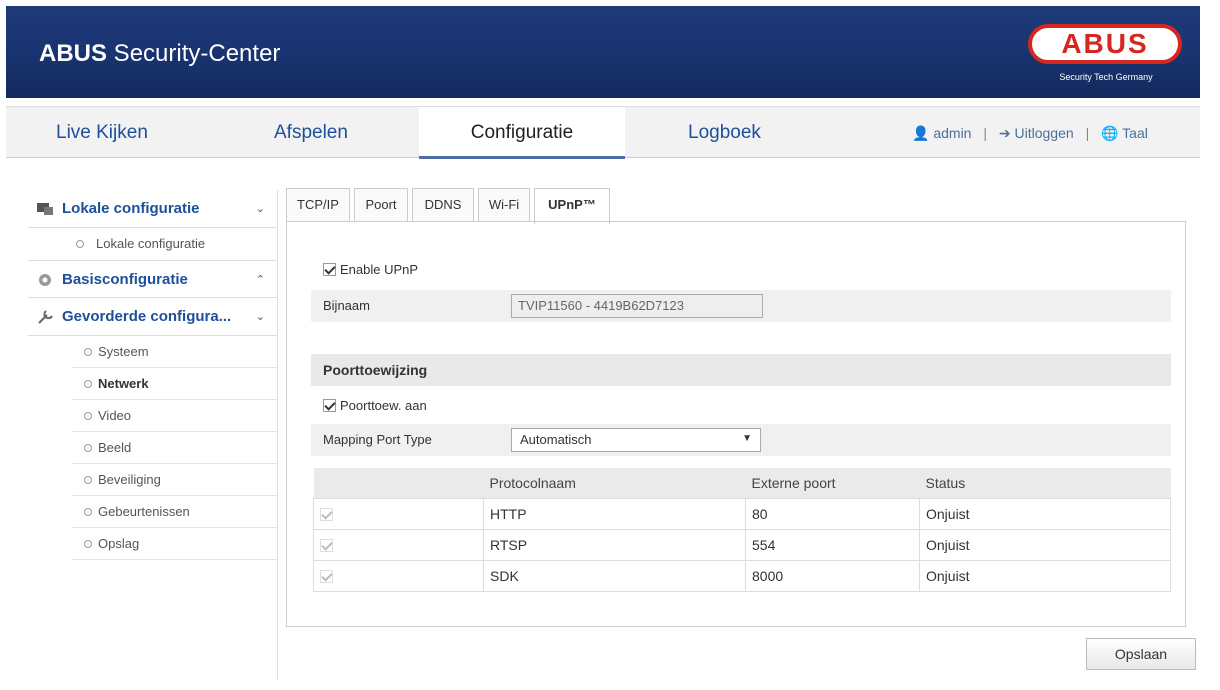 This screenshot has height=690, width=1220. What do you see at coordinates (741, 270) in the screenshot?
I see `enable-upnp-row: Enable UPnP` at bounding box center [741, 270].